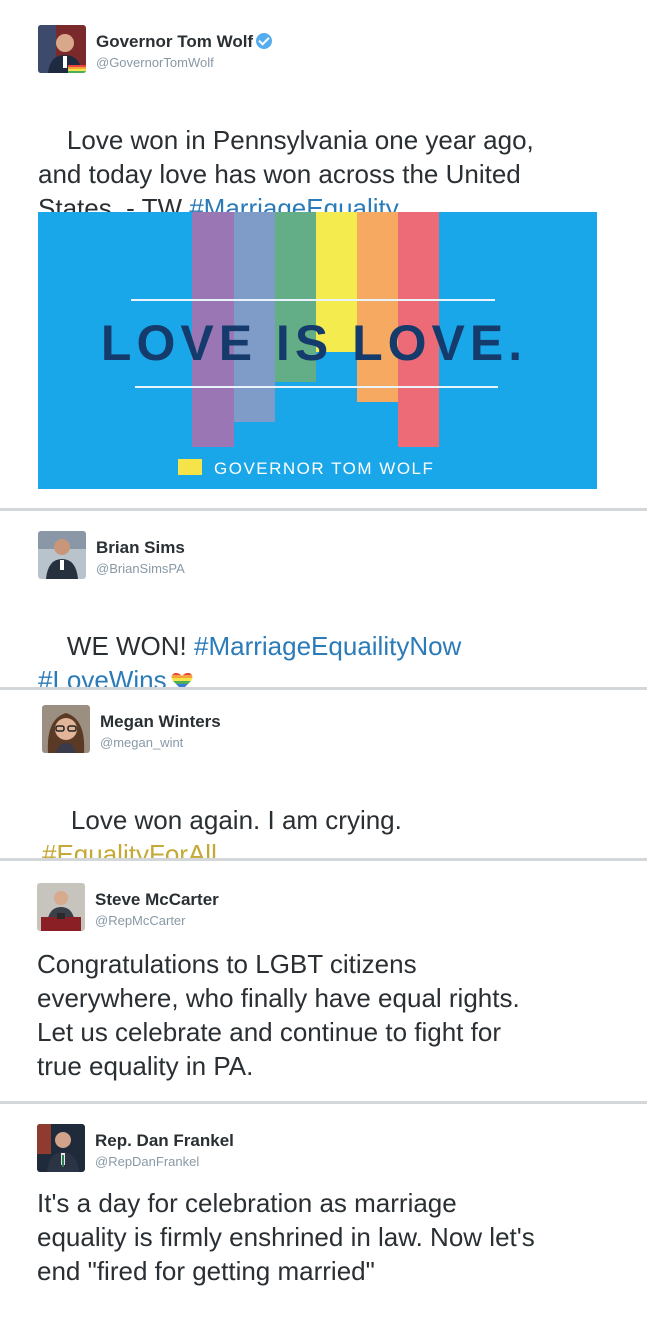 The height and width of the screenshot is (1321, 647). I want to click on graphic-footer: GOVERNOR TOM WOLF, so click(324, 468).